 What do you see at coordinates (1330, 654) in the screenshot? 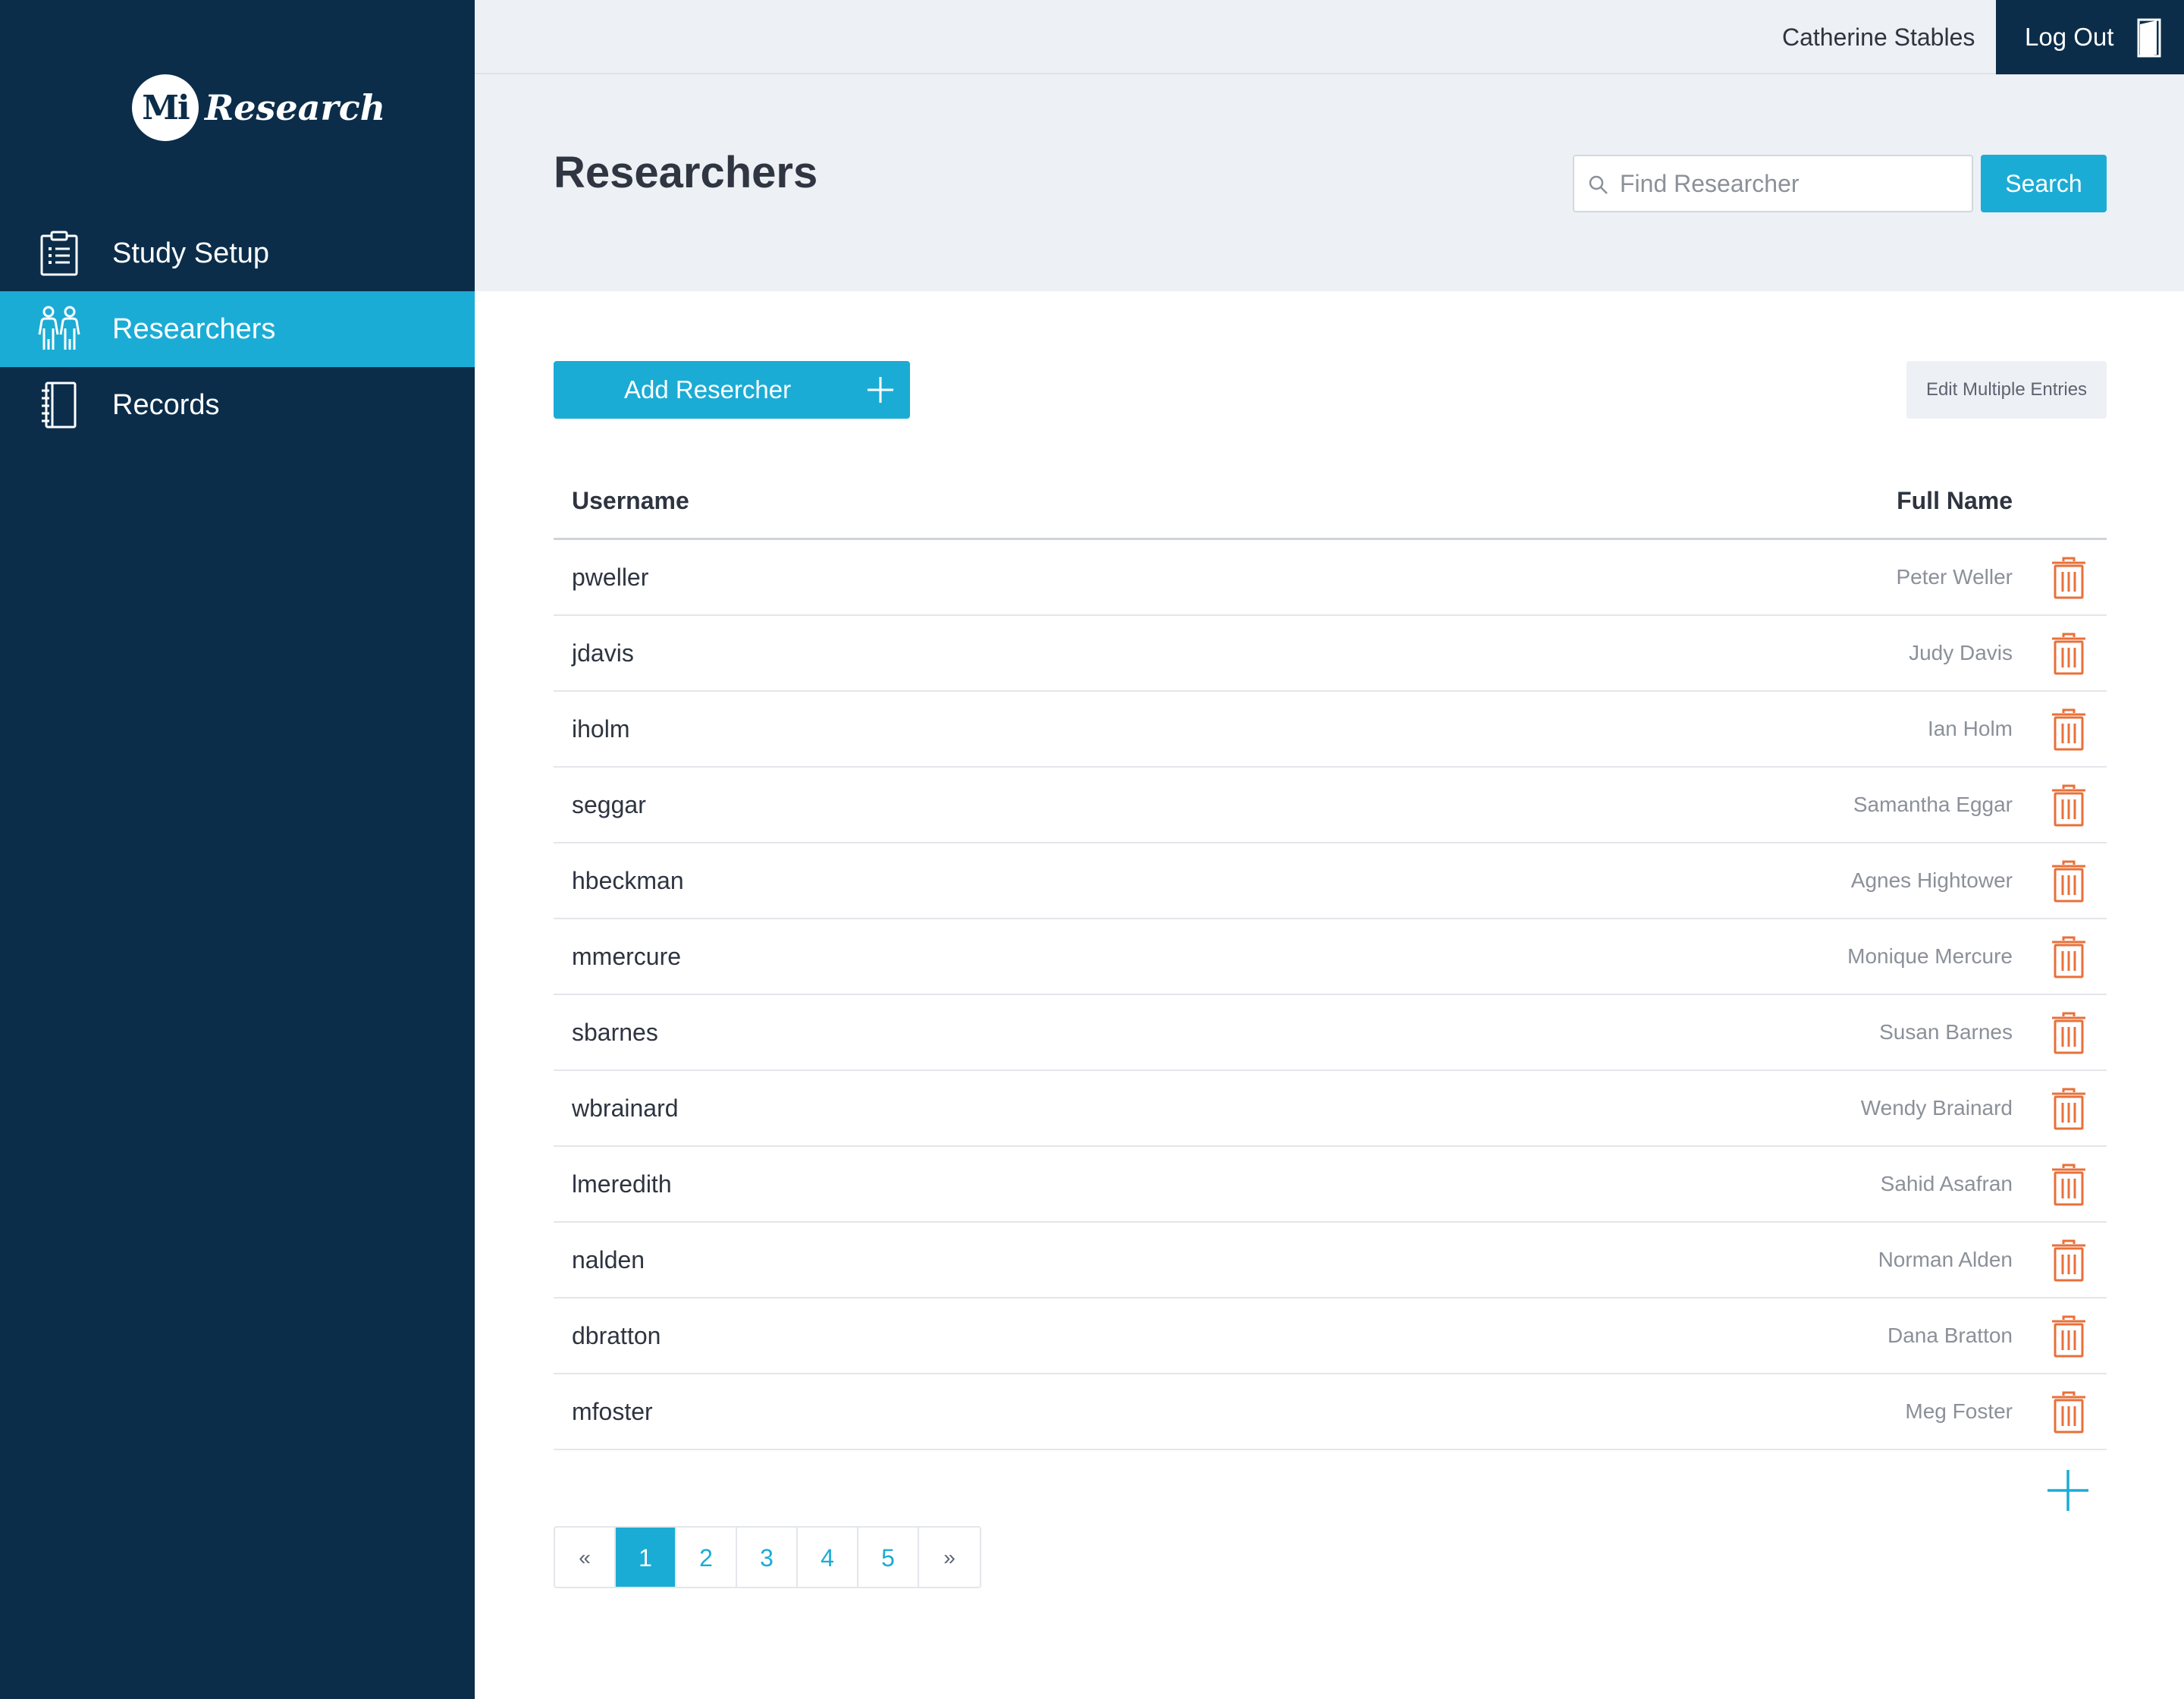
I see `table-row: jdavis Judy Davis` at bounding box center [1330, 654].